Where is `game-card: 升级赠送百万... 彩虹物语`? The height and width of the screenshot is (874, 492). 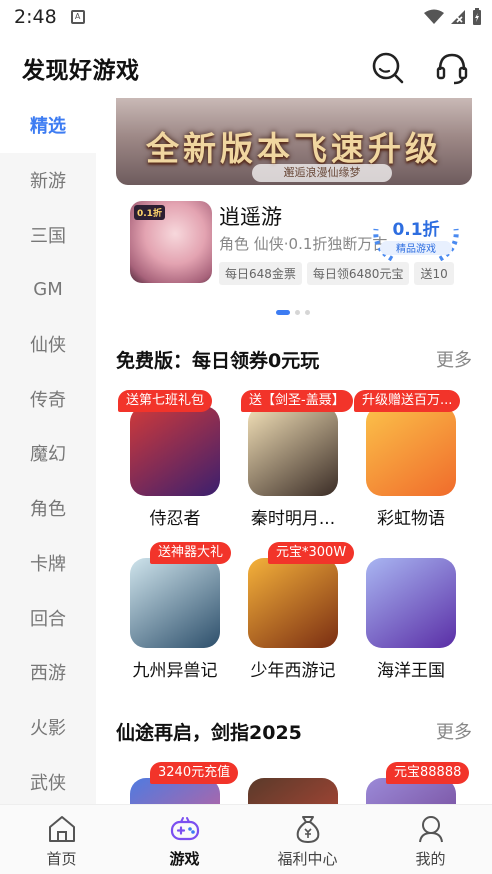 game-card: 升级赠送百万... 彩虹物语 is located at coordinates (411, 462).